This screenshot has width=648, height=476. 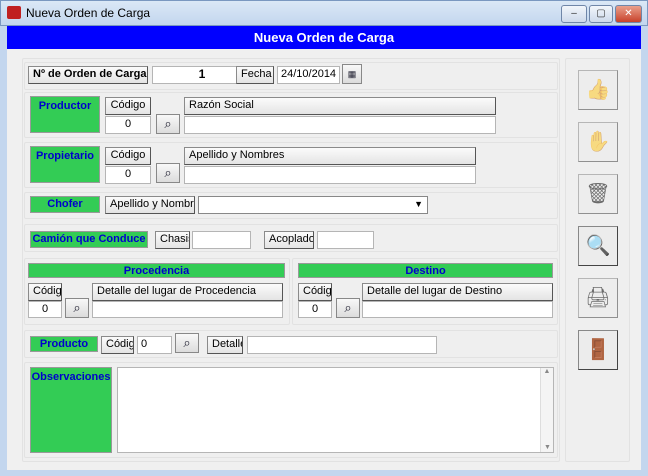 I want to click on acoplado-label: Acoplado, so click(x=289, y=240).